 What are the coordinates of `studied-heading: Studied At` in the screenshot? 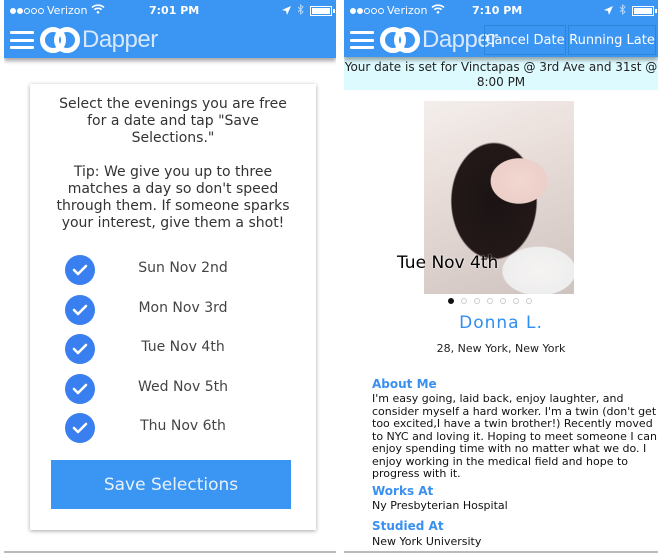 It's located at (408, 526).